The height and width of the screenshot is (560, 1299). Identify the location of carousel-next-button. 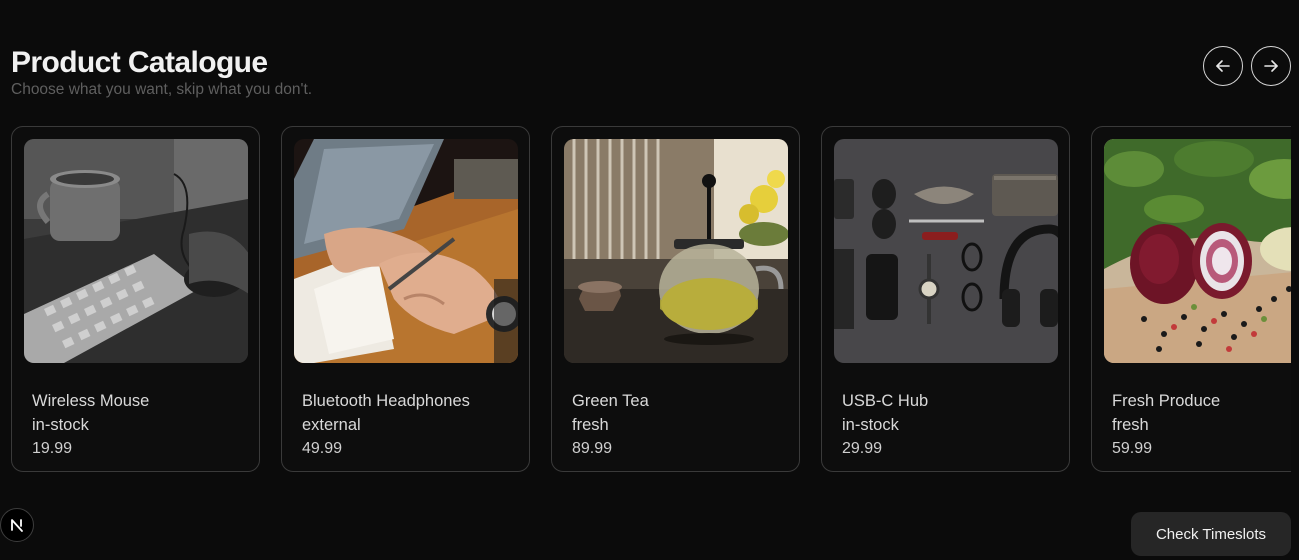
(1271, 66).